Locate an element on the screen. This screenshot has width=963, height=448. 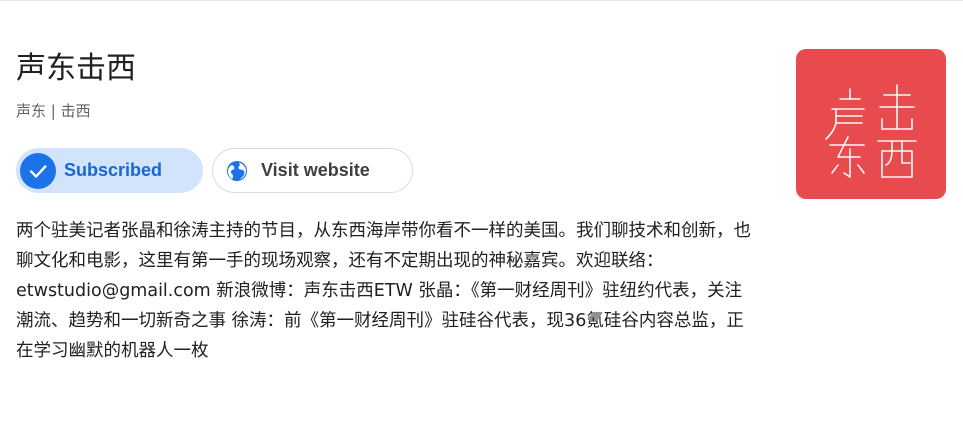
check-icon is located at coordinates (38, 170).